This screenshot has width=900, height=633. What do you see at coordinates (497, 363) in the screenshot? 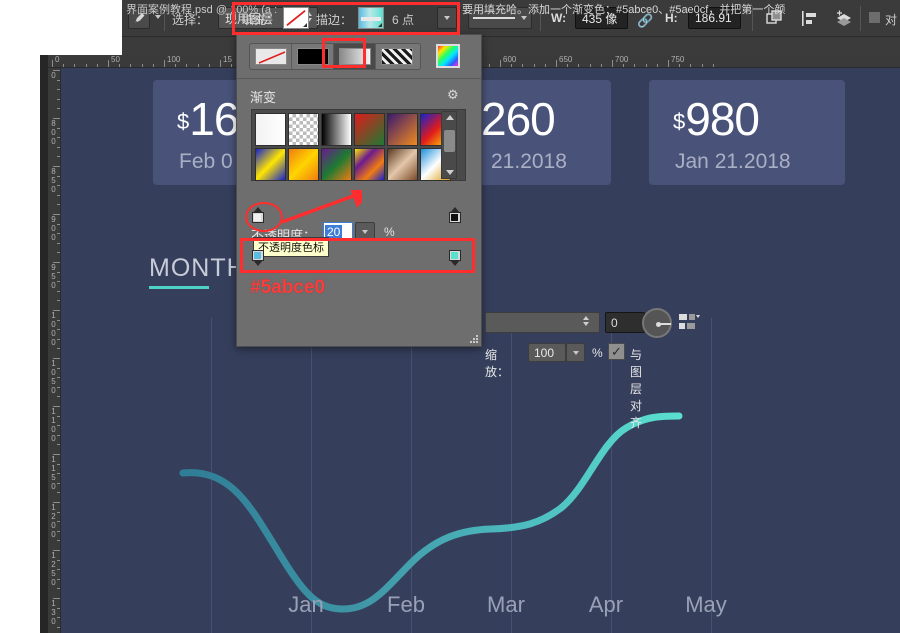
I see `scale-label: 缩放：` at bounding box center [497, 363].